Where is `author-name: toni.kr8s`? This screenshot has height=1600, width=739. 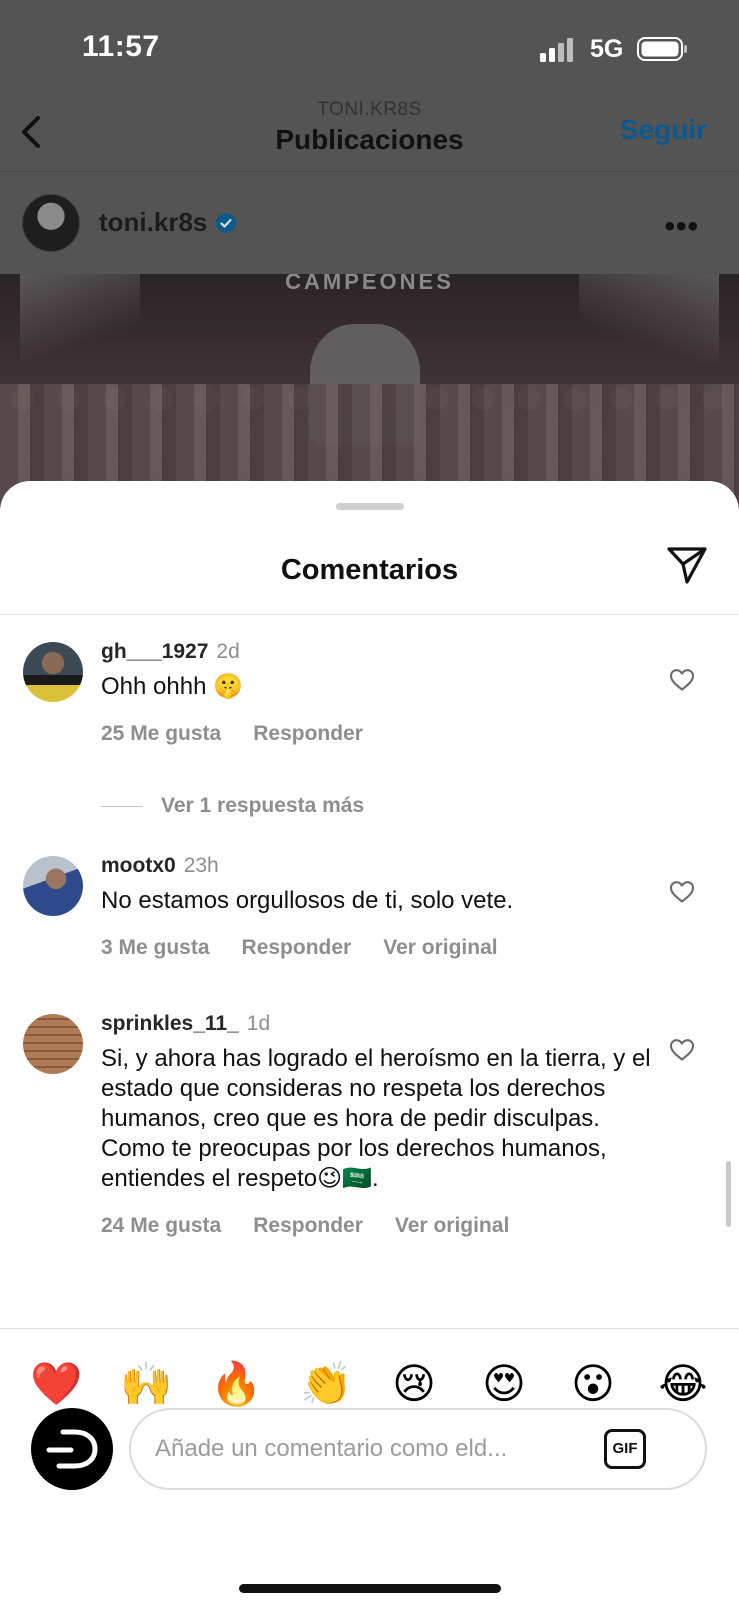
author-name: toni.kr8s is located at coordinates (168, 222).